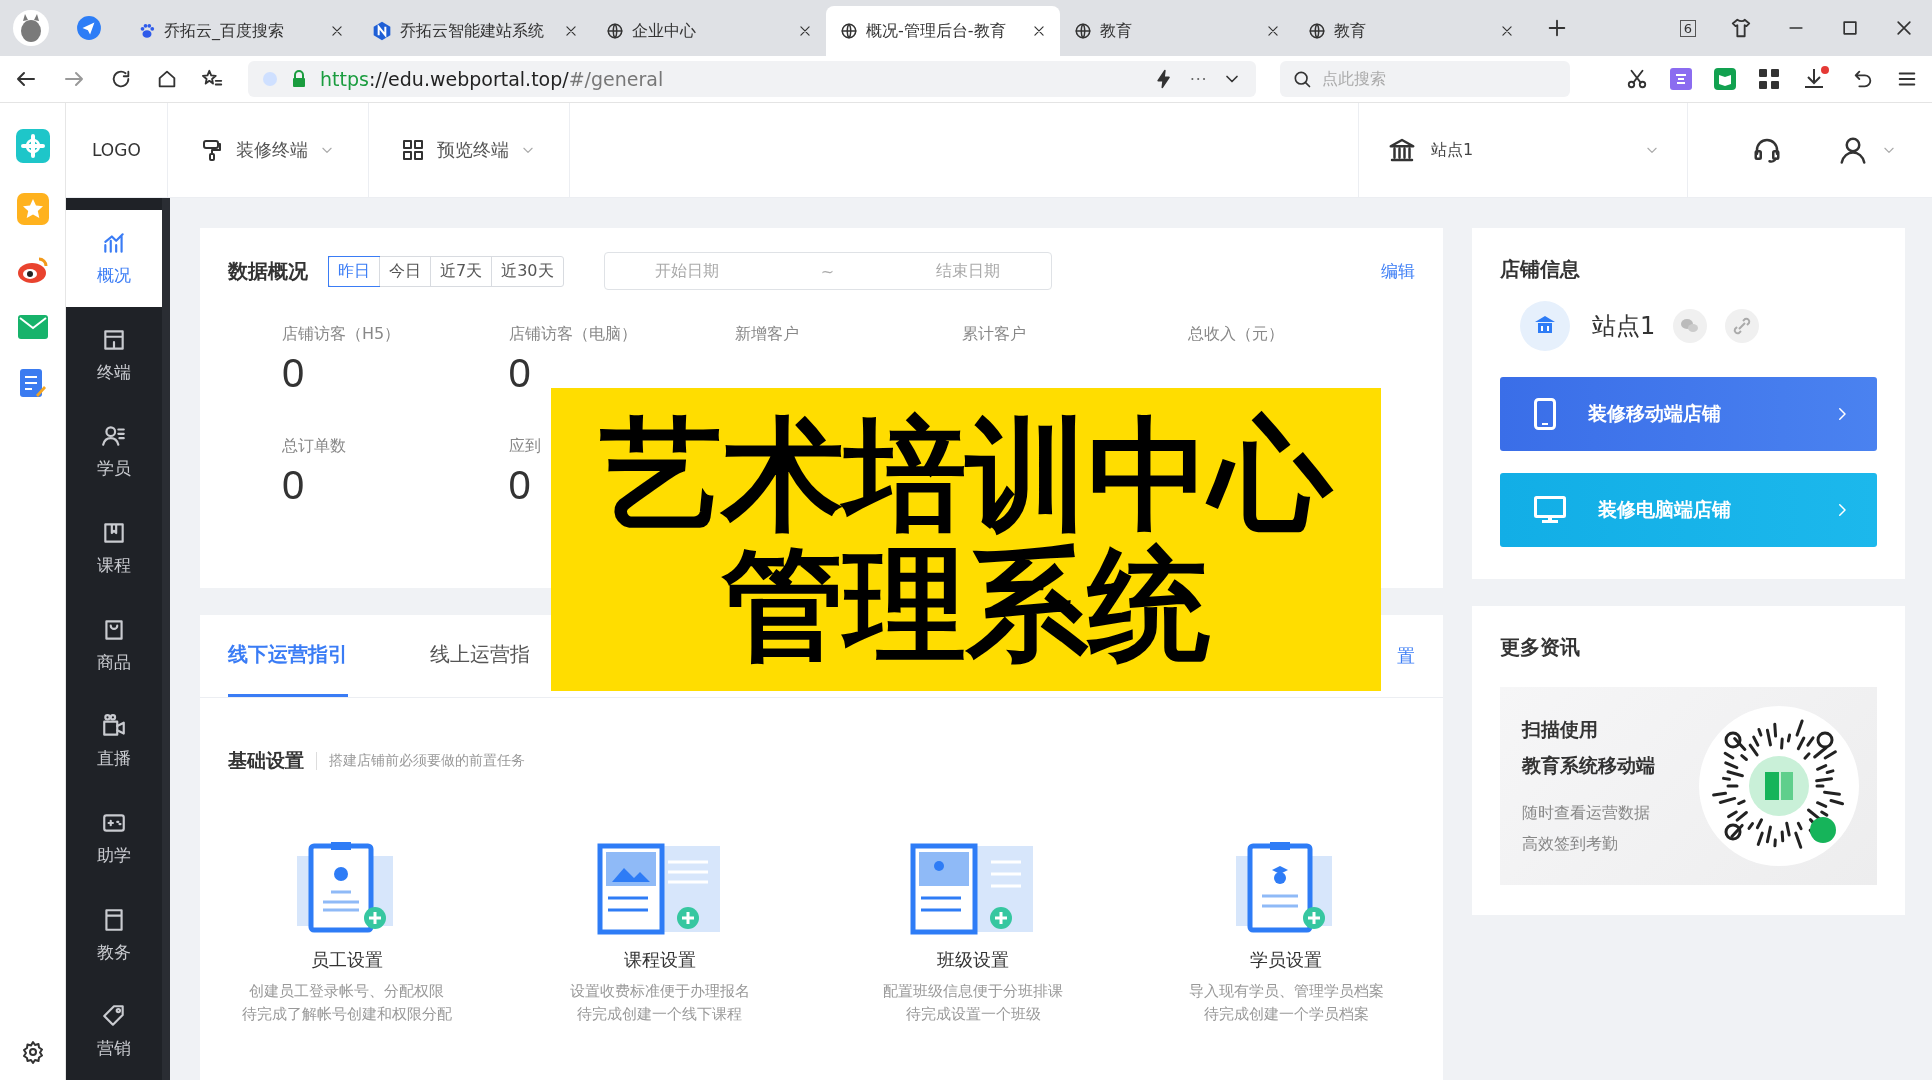 This screenshot has width=1932, height=1080. I want to click on nav-item: 概况, so click(114, 258).